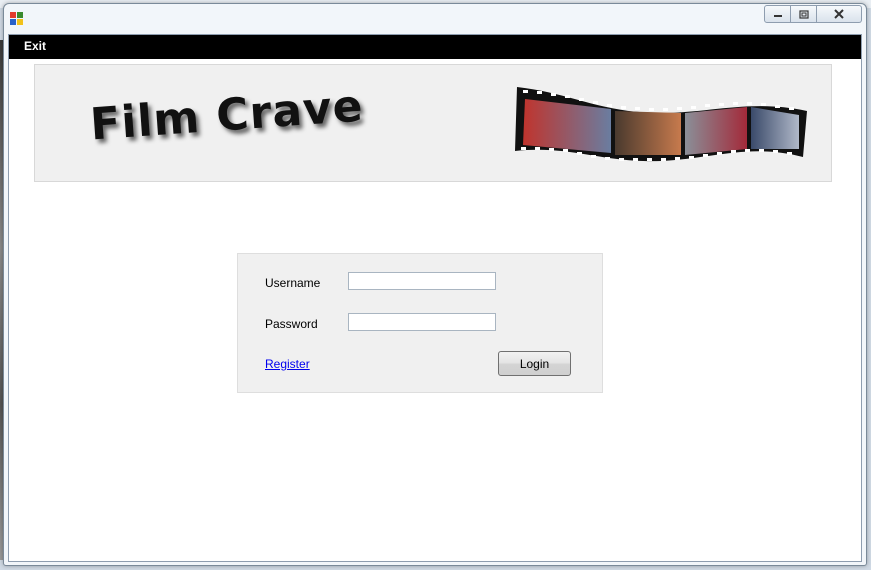  Describe the element at coordinates (227, 115) in the screenshot. I see `banner-title: Film Crave` at that location.